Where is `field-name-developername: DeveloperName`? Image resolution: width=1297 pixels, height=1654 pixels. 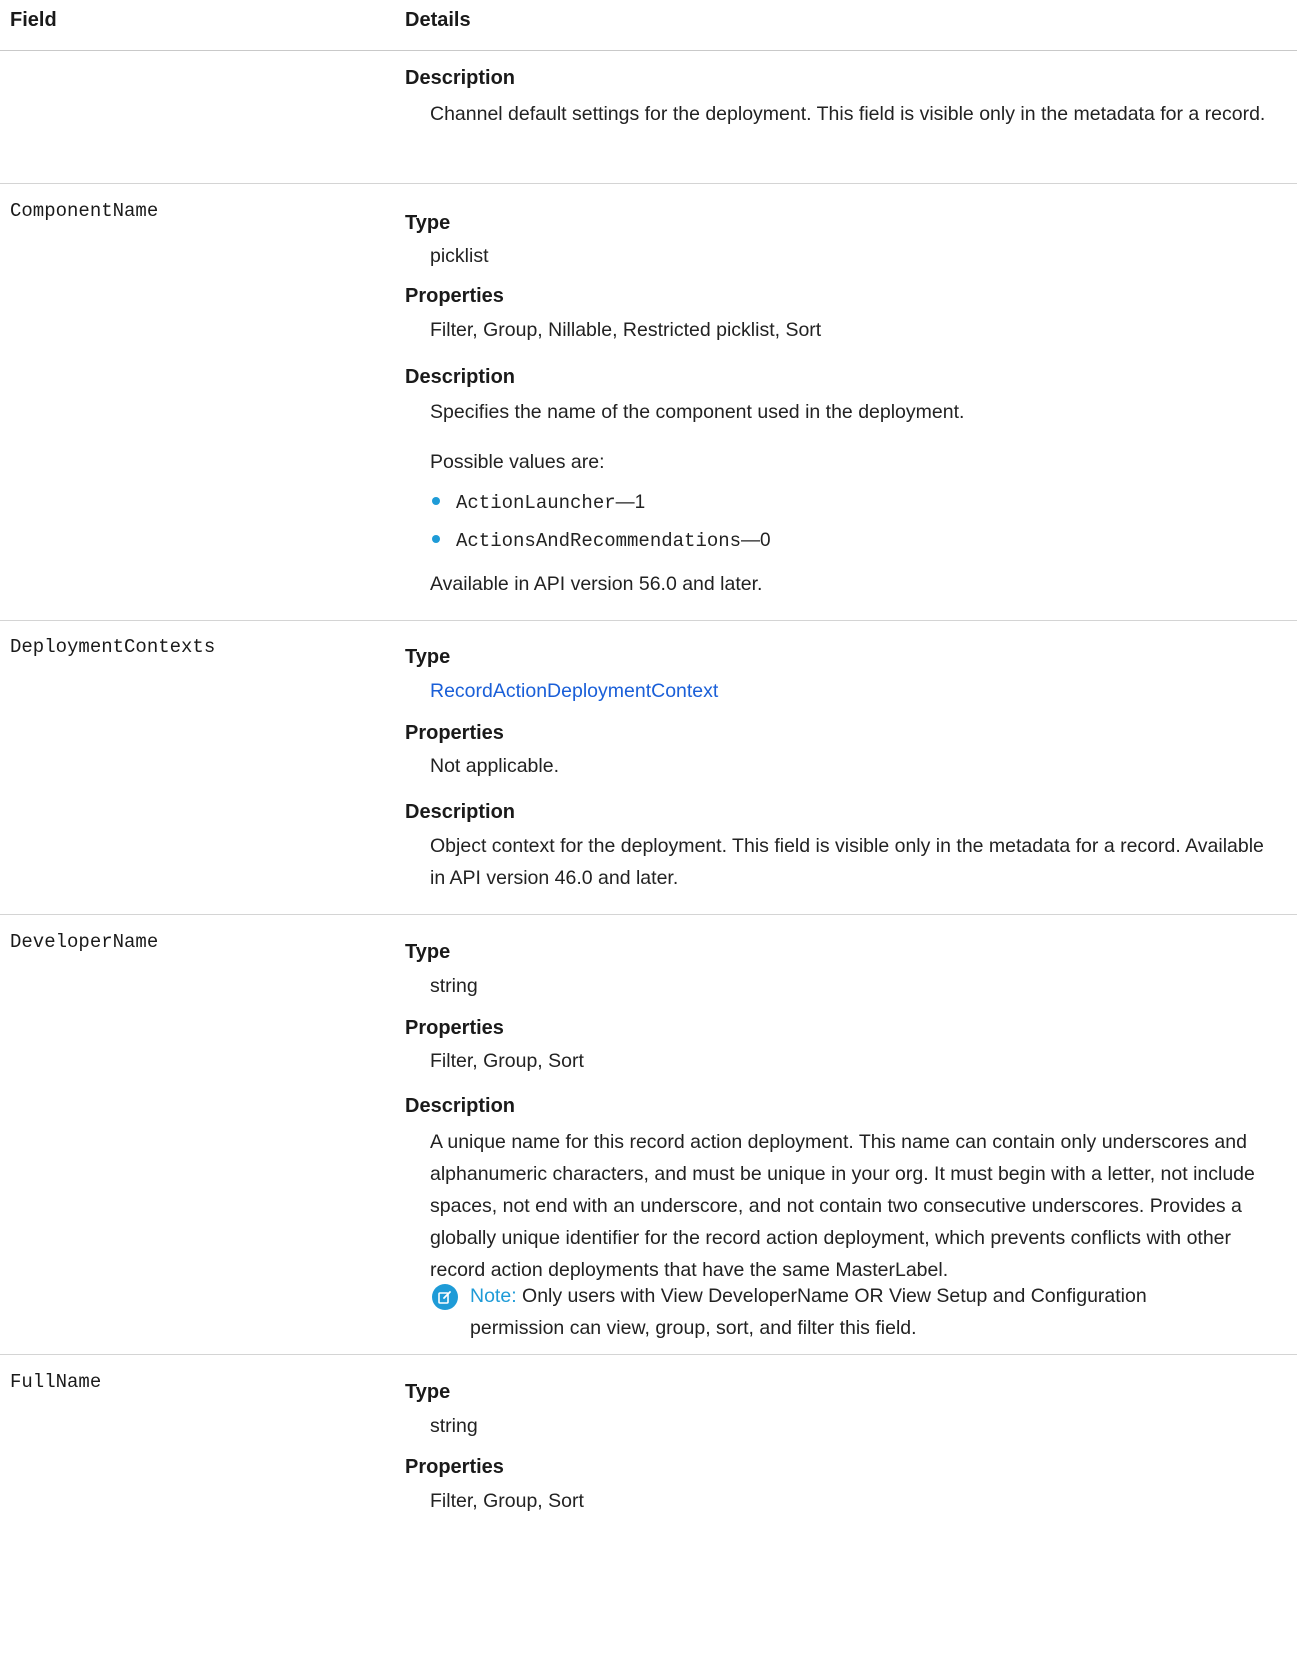
field-name-developername: DeveloperName is located at coordinates (84, 942).